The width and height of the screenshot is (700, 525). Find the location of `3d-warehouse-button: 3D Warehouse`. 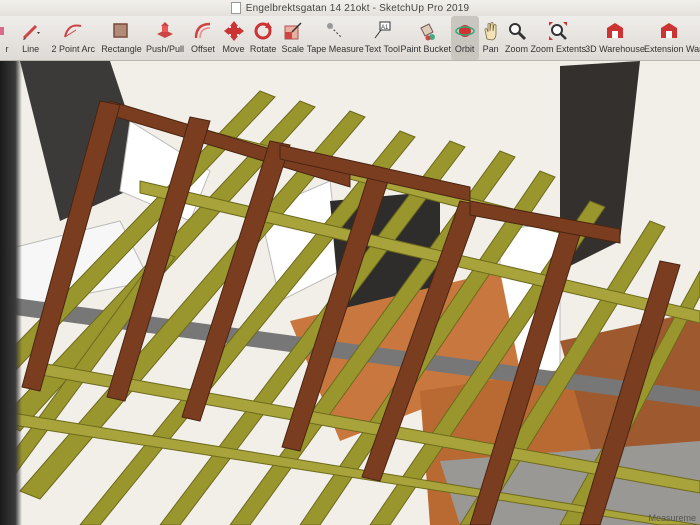

3d-warehouse-button: 3D Warehouse is located at coordinates (615, 38).